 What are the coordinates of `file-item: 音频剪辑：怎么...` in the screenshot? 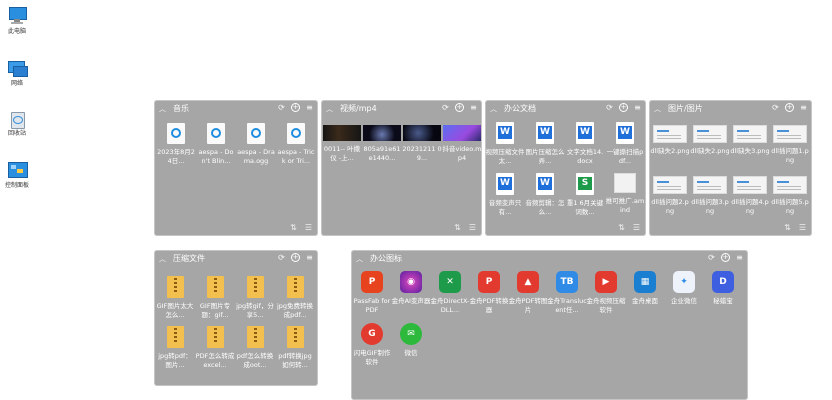 It's located at (545, 195).